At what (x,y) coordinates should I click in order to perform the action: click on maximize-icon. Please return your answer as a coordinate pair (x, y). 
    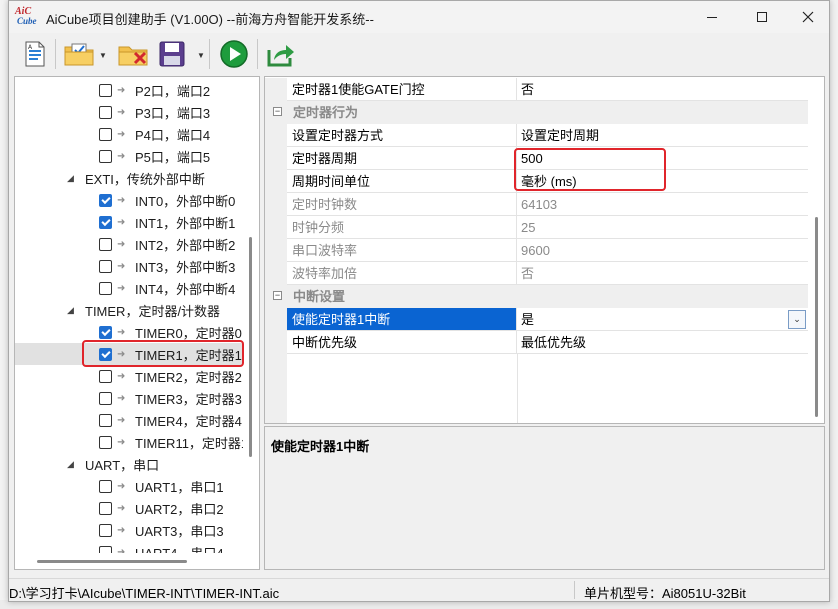
    Looking at the image, I should click on (762, 17).